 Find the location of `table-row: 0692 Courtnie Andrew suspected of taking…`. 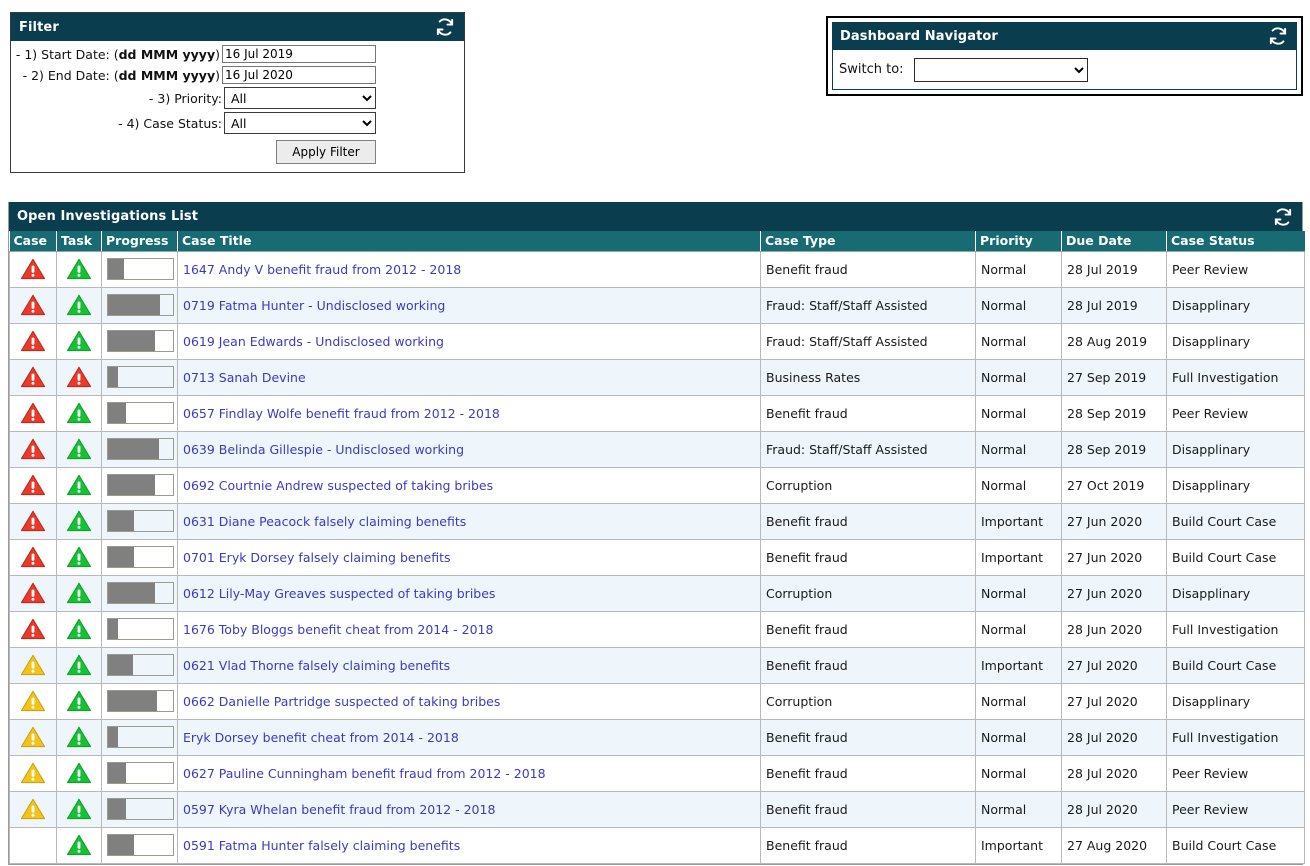

table-row: 0692 Courtnie Andrew suspected of taking… is located at coordinates (657, 485).